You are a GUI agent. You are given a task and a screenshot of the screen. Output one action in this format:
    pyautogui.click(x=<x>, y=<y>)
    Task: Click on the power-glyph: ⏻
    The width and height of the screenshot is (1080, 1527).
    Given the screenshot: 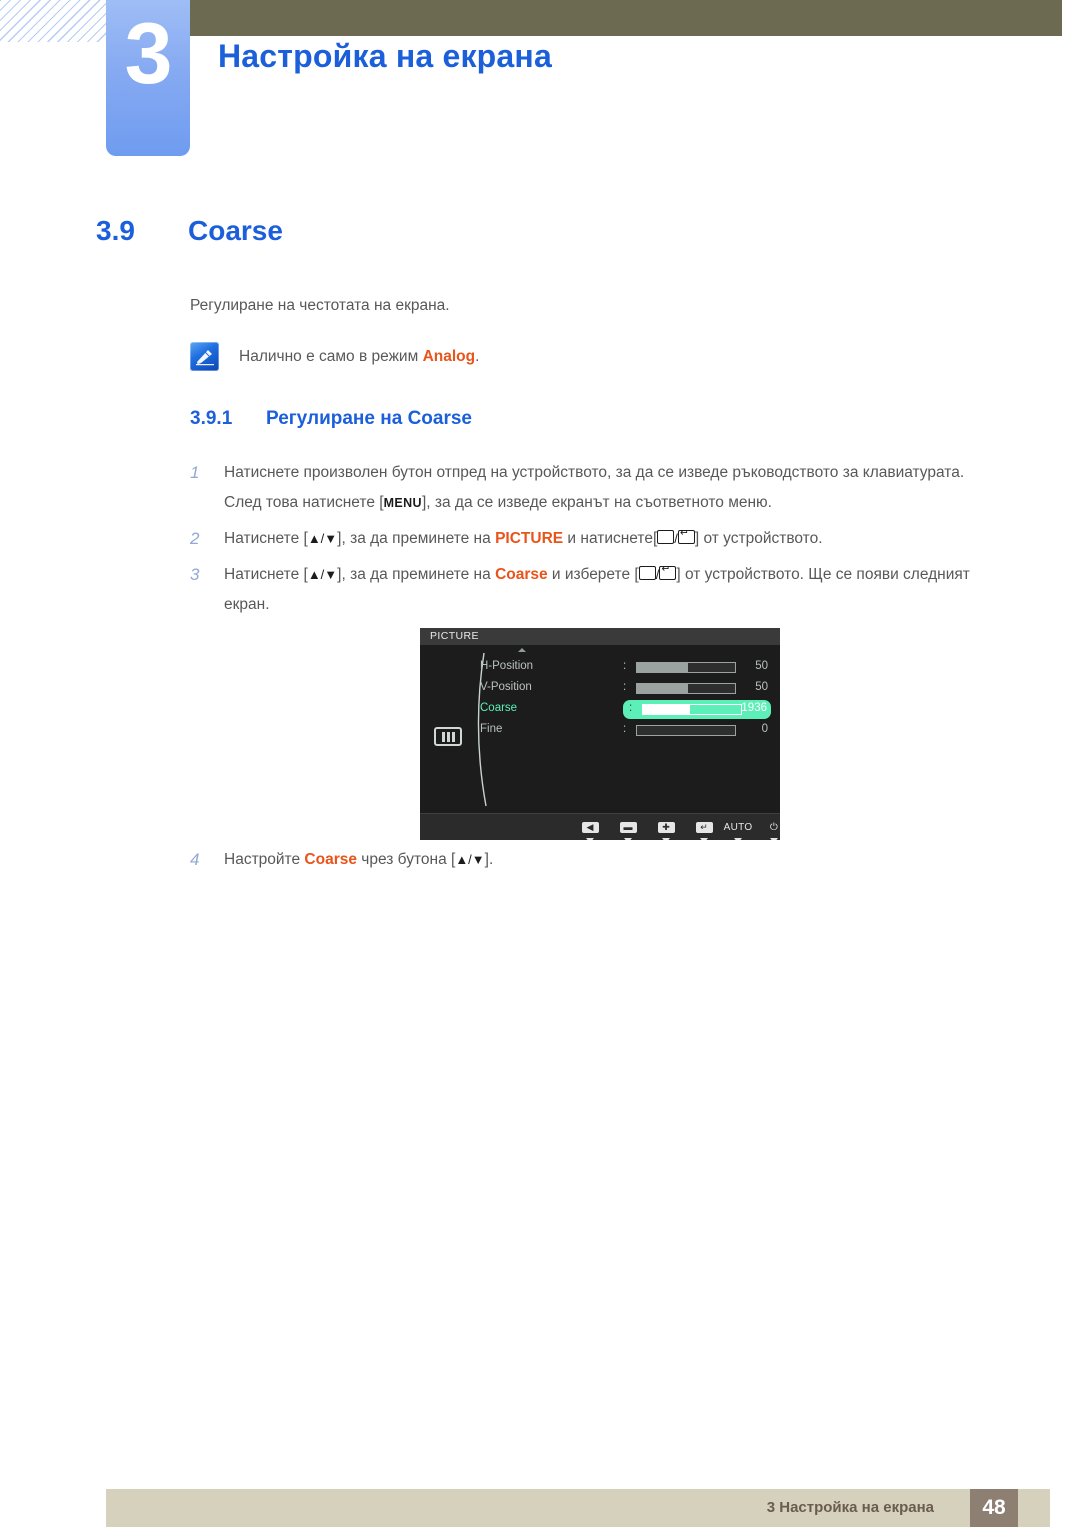 What is the action you would take?
    pyautogui.click(x=774, y=827)
    